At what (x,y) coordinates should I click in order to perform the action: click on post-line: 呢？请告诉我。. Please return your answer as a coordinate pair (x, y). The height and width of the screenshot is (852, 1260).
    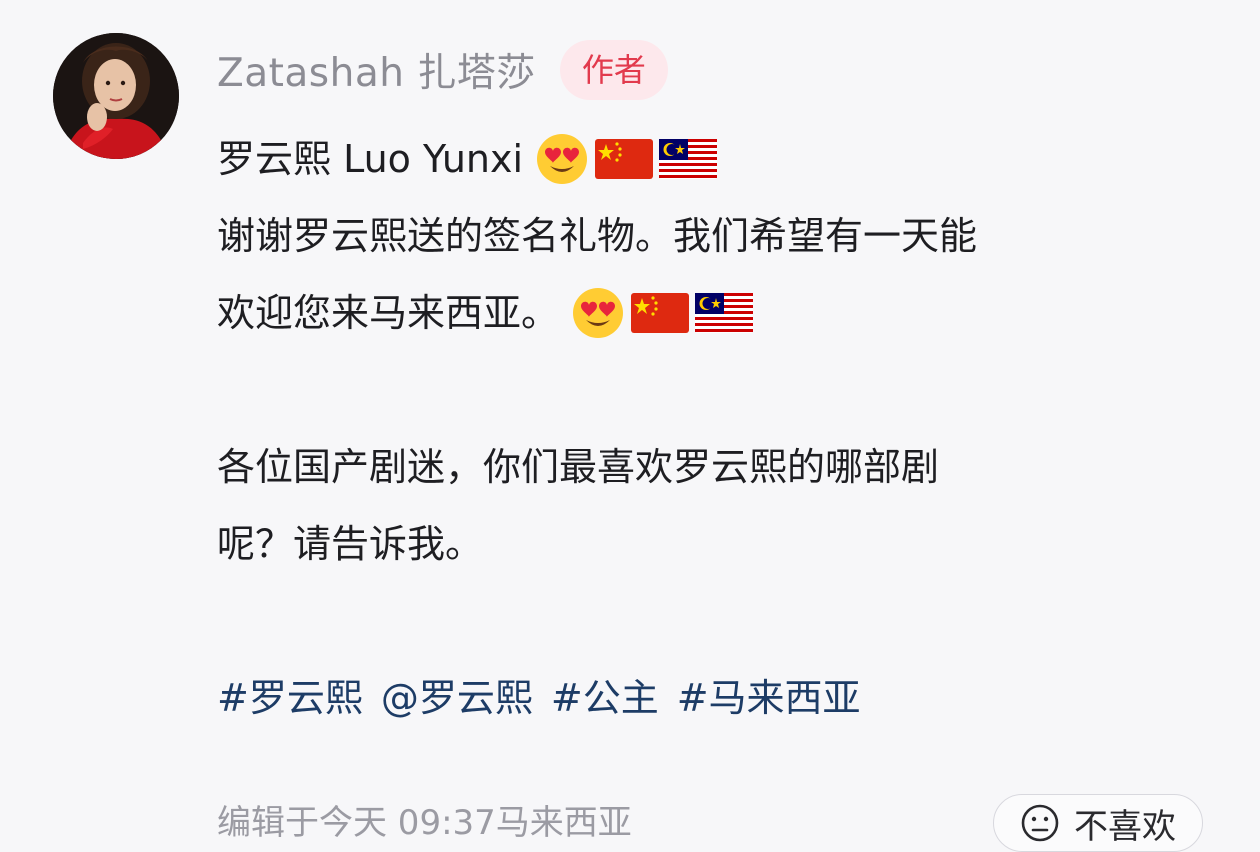
    Looking at the image, I should click on (717, 543).